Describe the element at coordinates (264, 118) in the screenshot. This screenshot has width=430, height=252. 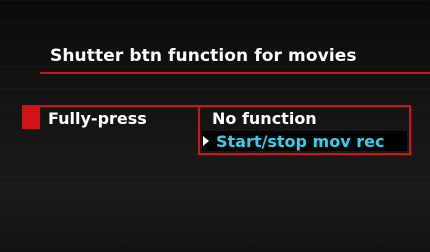
I see `option-no-function: No function` at that location.